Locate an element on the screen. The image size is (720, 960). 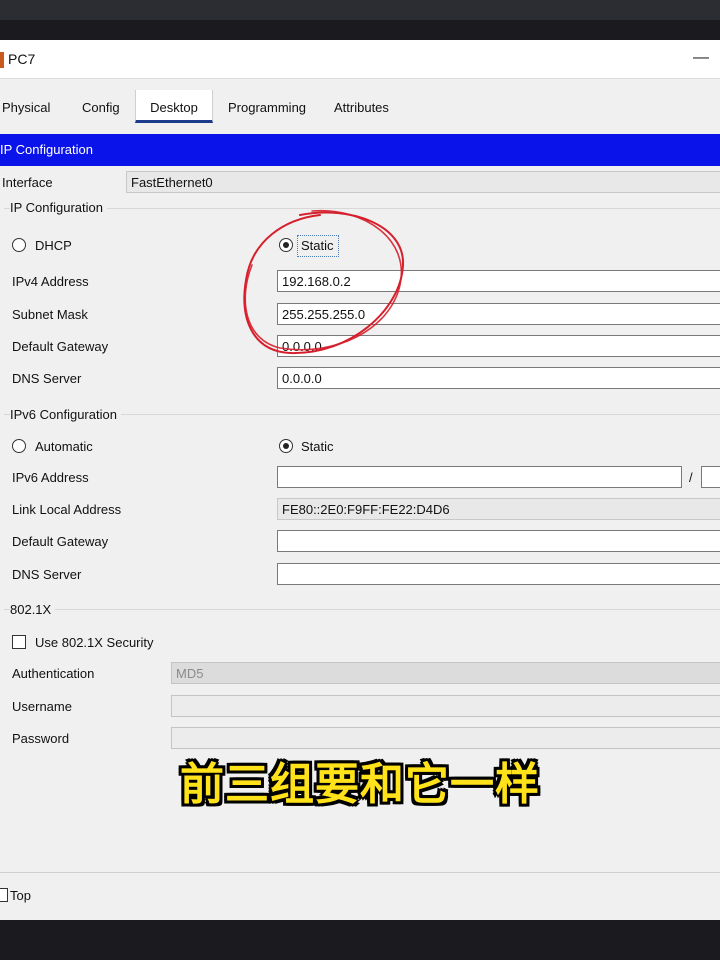
authentication-select: MD5 is located at coordinates (445, 673).